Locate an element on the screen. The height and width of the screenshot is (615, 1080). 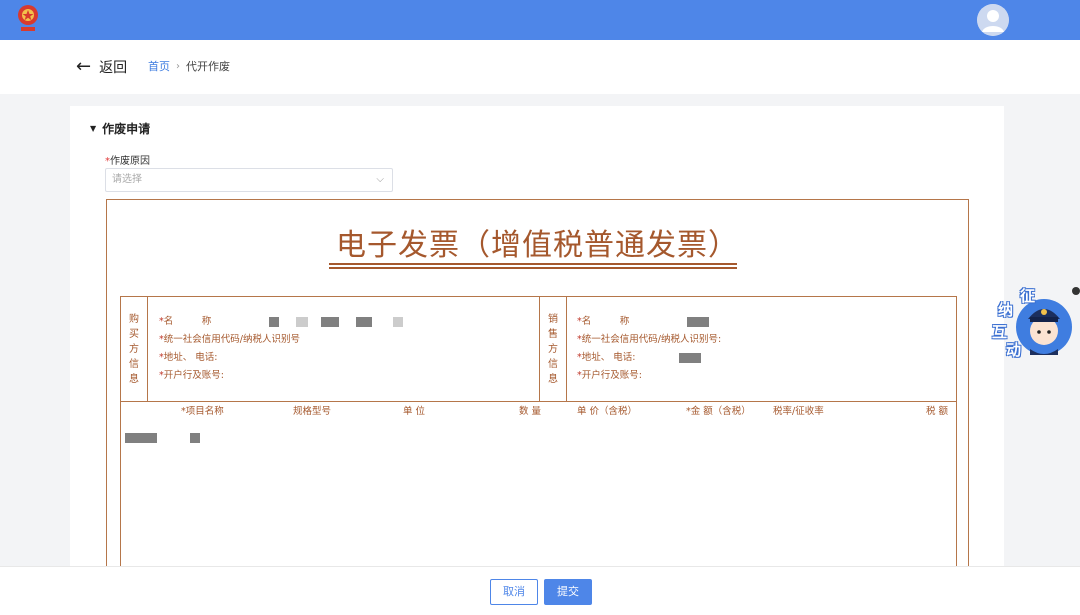
seller-label-char: 方 is located at coordinates (553, 349).